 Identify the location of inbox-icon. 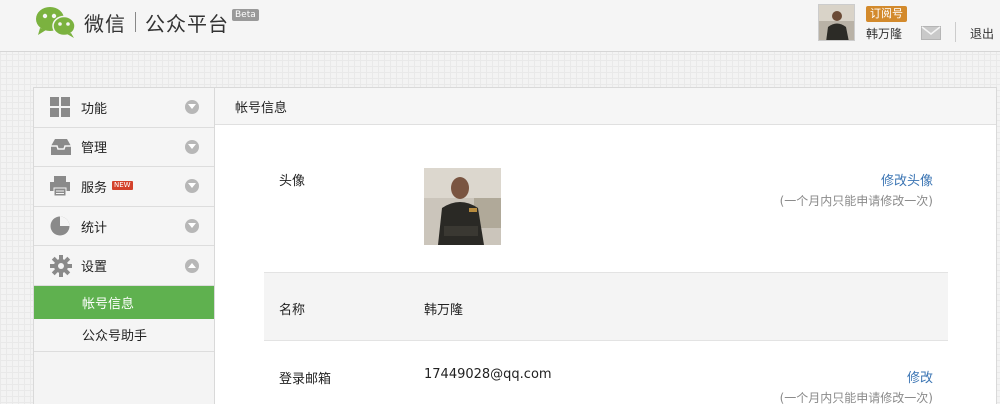
(60, 147).